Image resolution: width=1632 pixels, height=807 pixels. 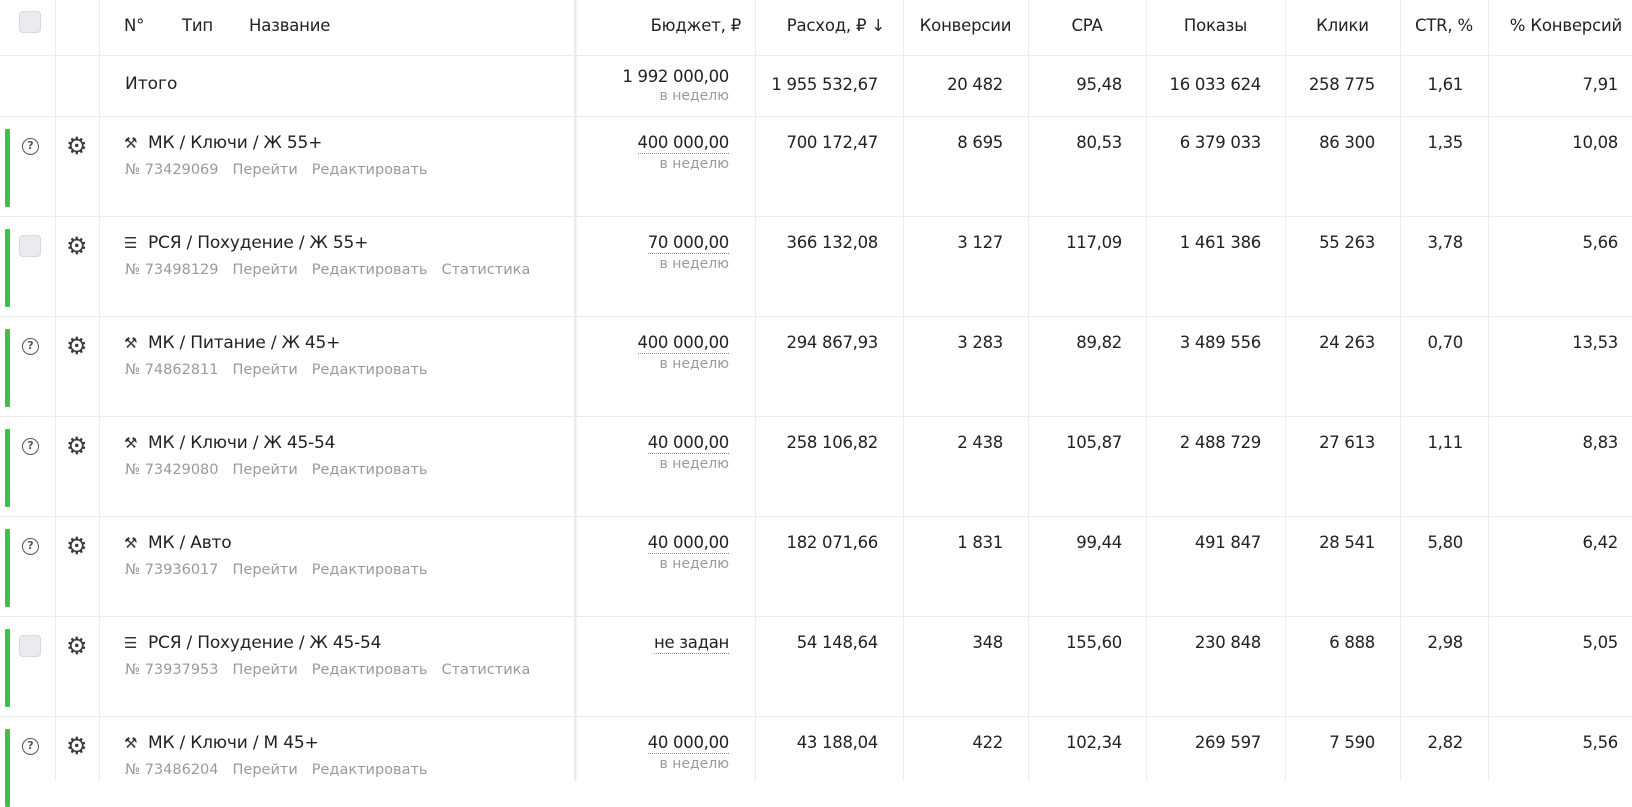 What do you see at coordinates (235, 143) in the screenshot?
I see `campaign-name-text: МК / Ключи / Ж 55+` at bounding box center [235, 143].